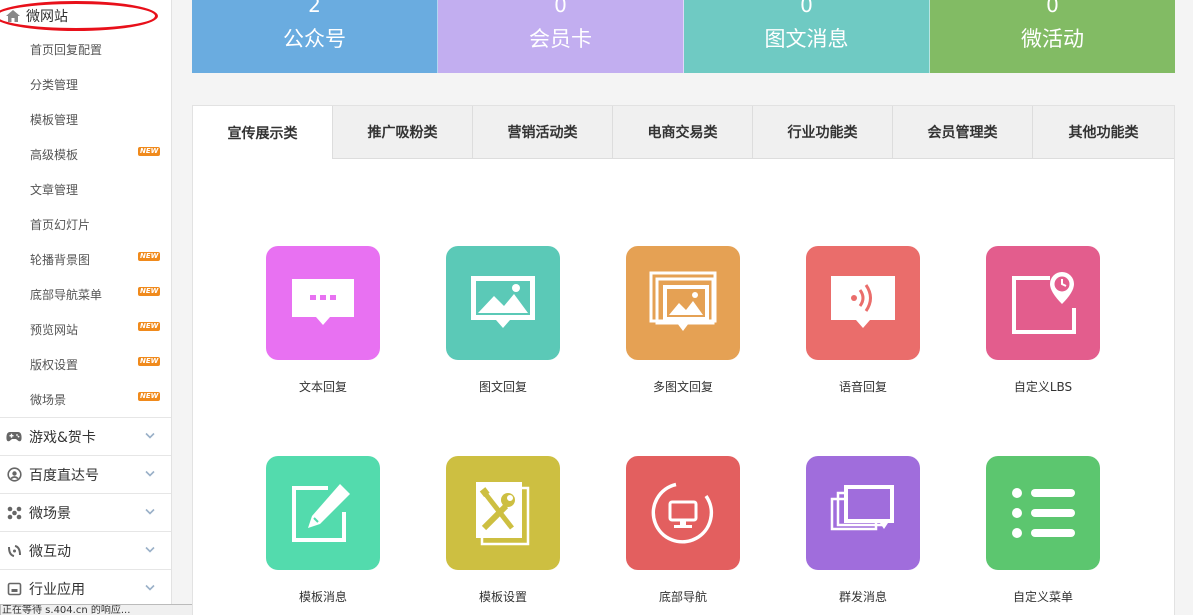 Image resolution: width=1193 pixels, height=615 pixels. Describe the element at coordinates (263, 132) in the screenshot. I see `tab-promotion-display: 宣传展示类` at that location.